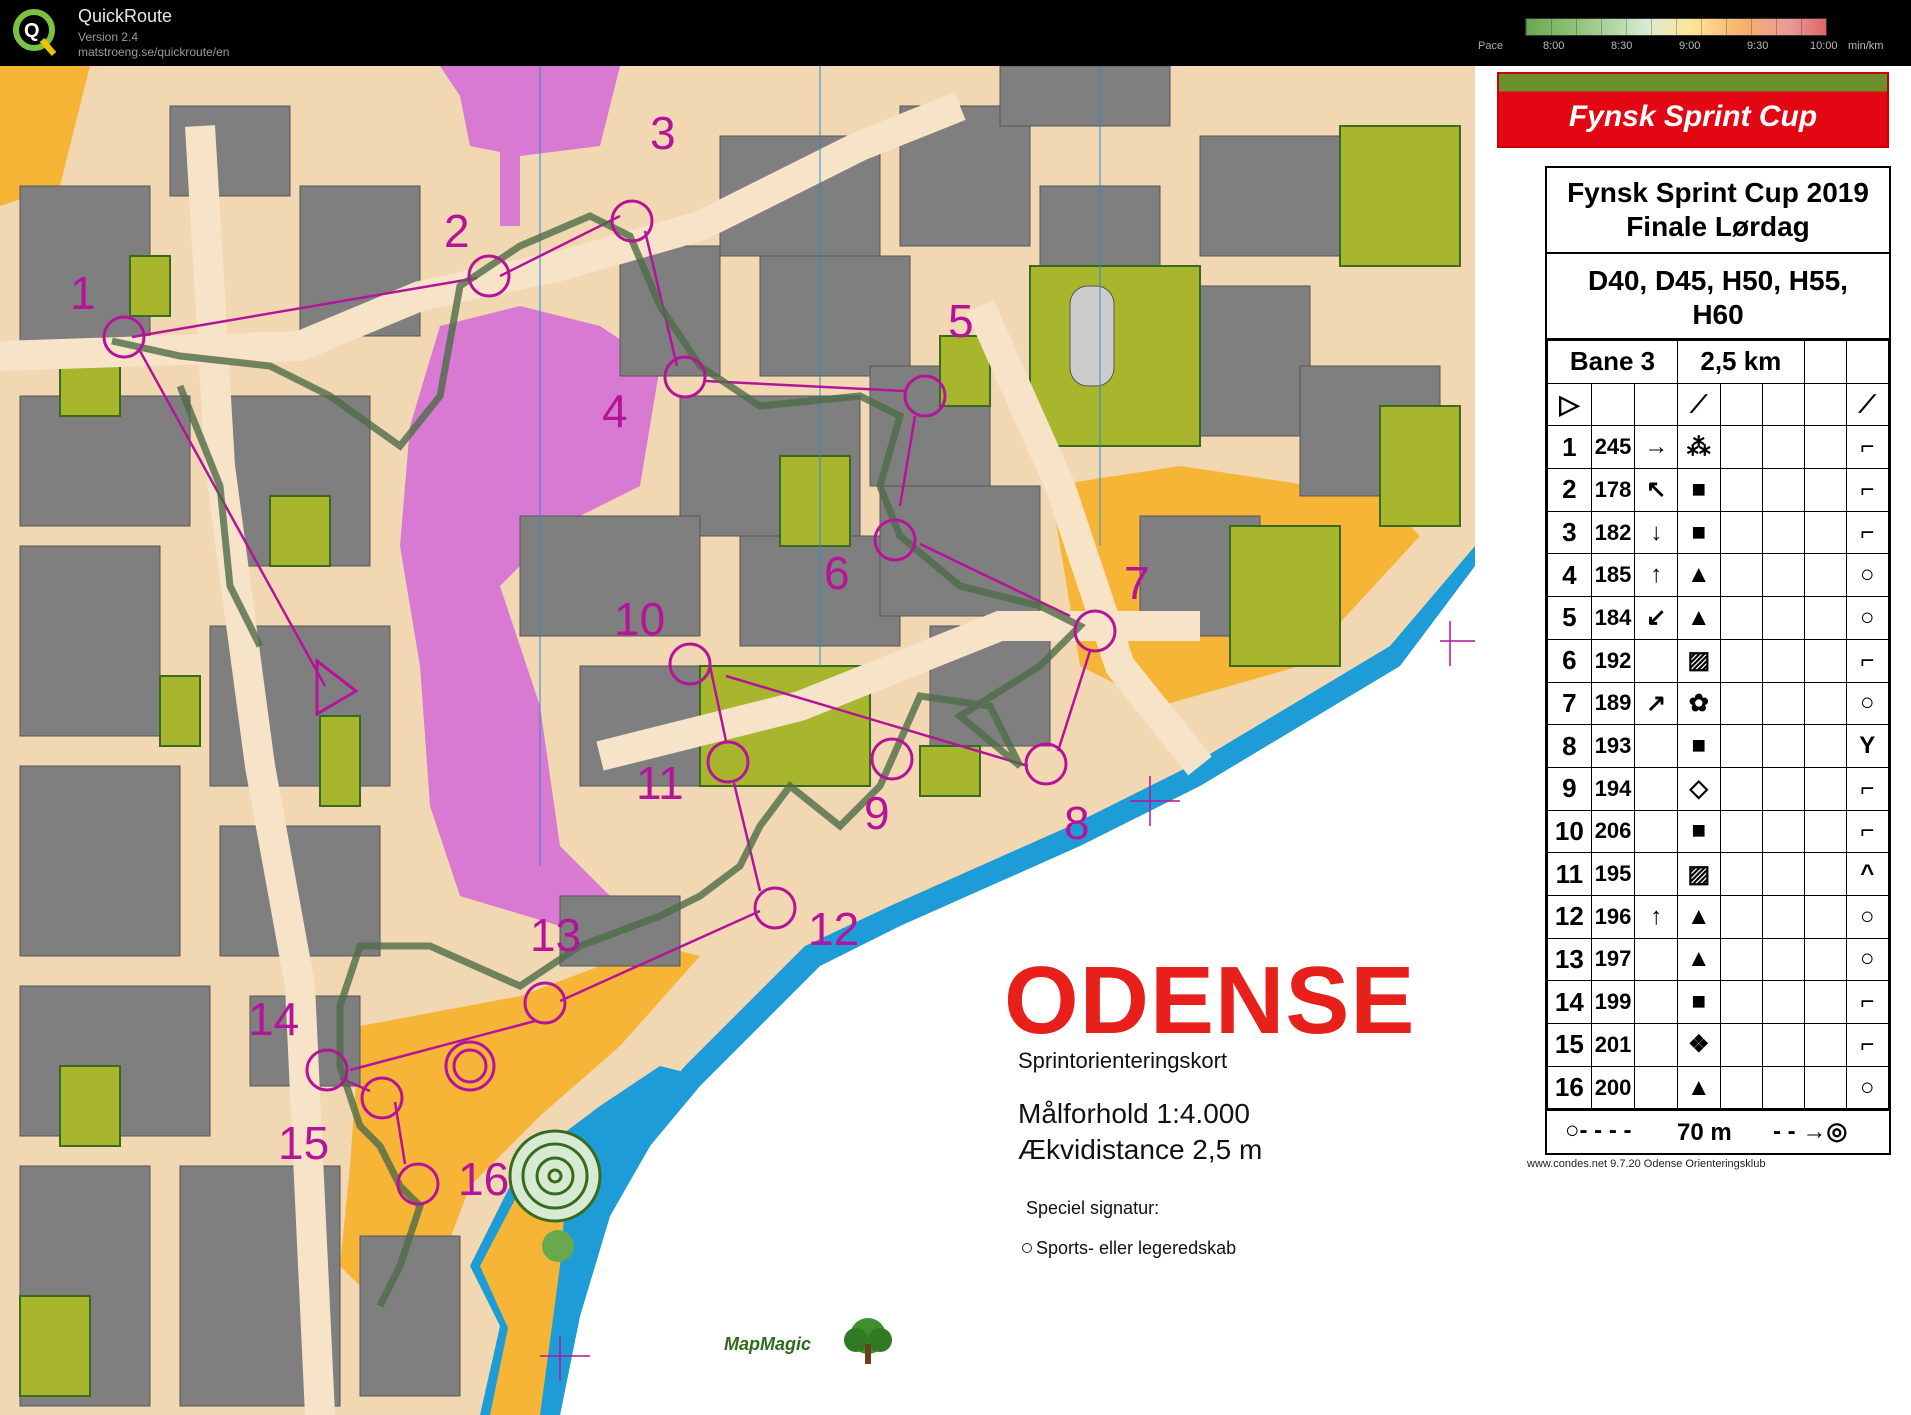 Image resolution: width=1911 pixels, height=1415 pixels. I want to click on control-row: 4 185 ↑ ▲ ○, so click(1718, 575).